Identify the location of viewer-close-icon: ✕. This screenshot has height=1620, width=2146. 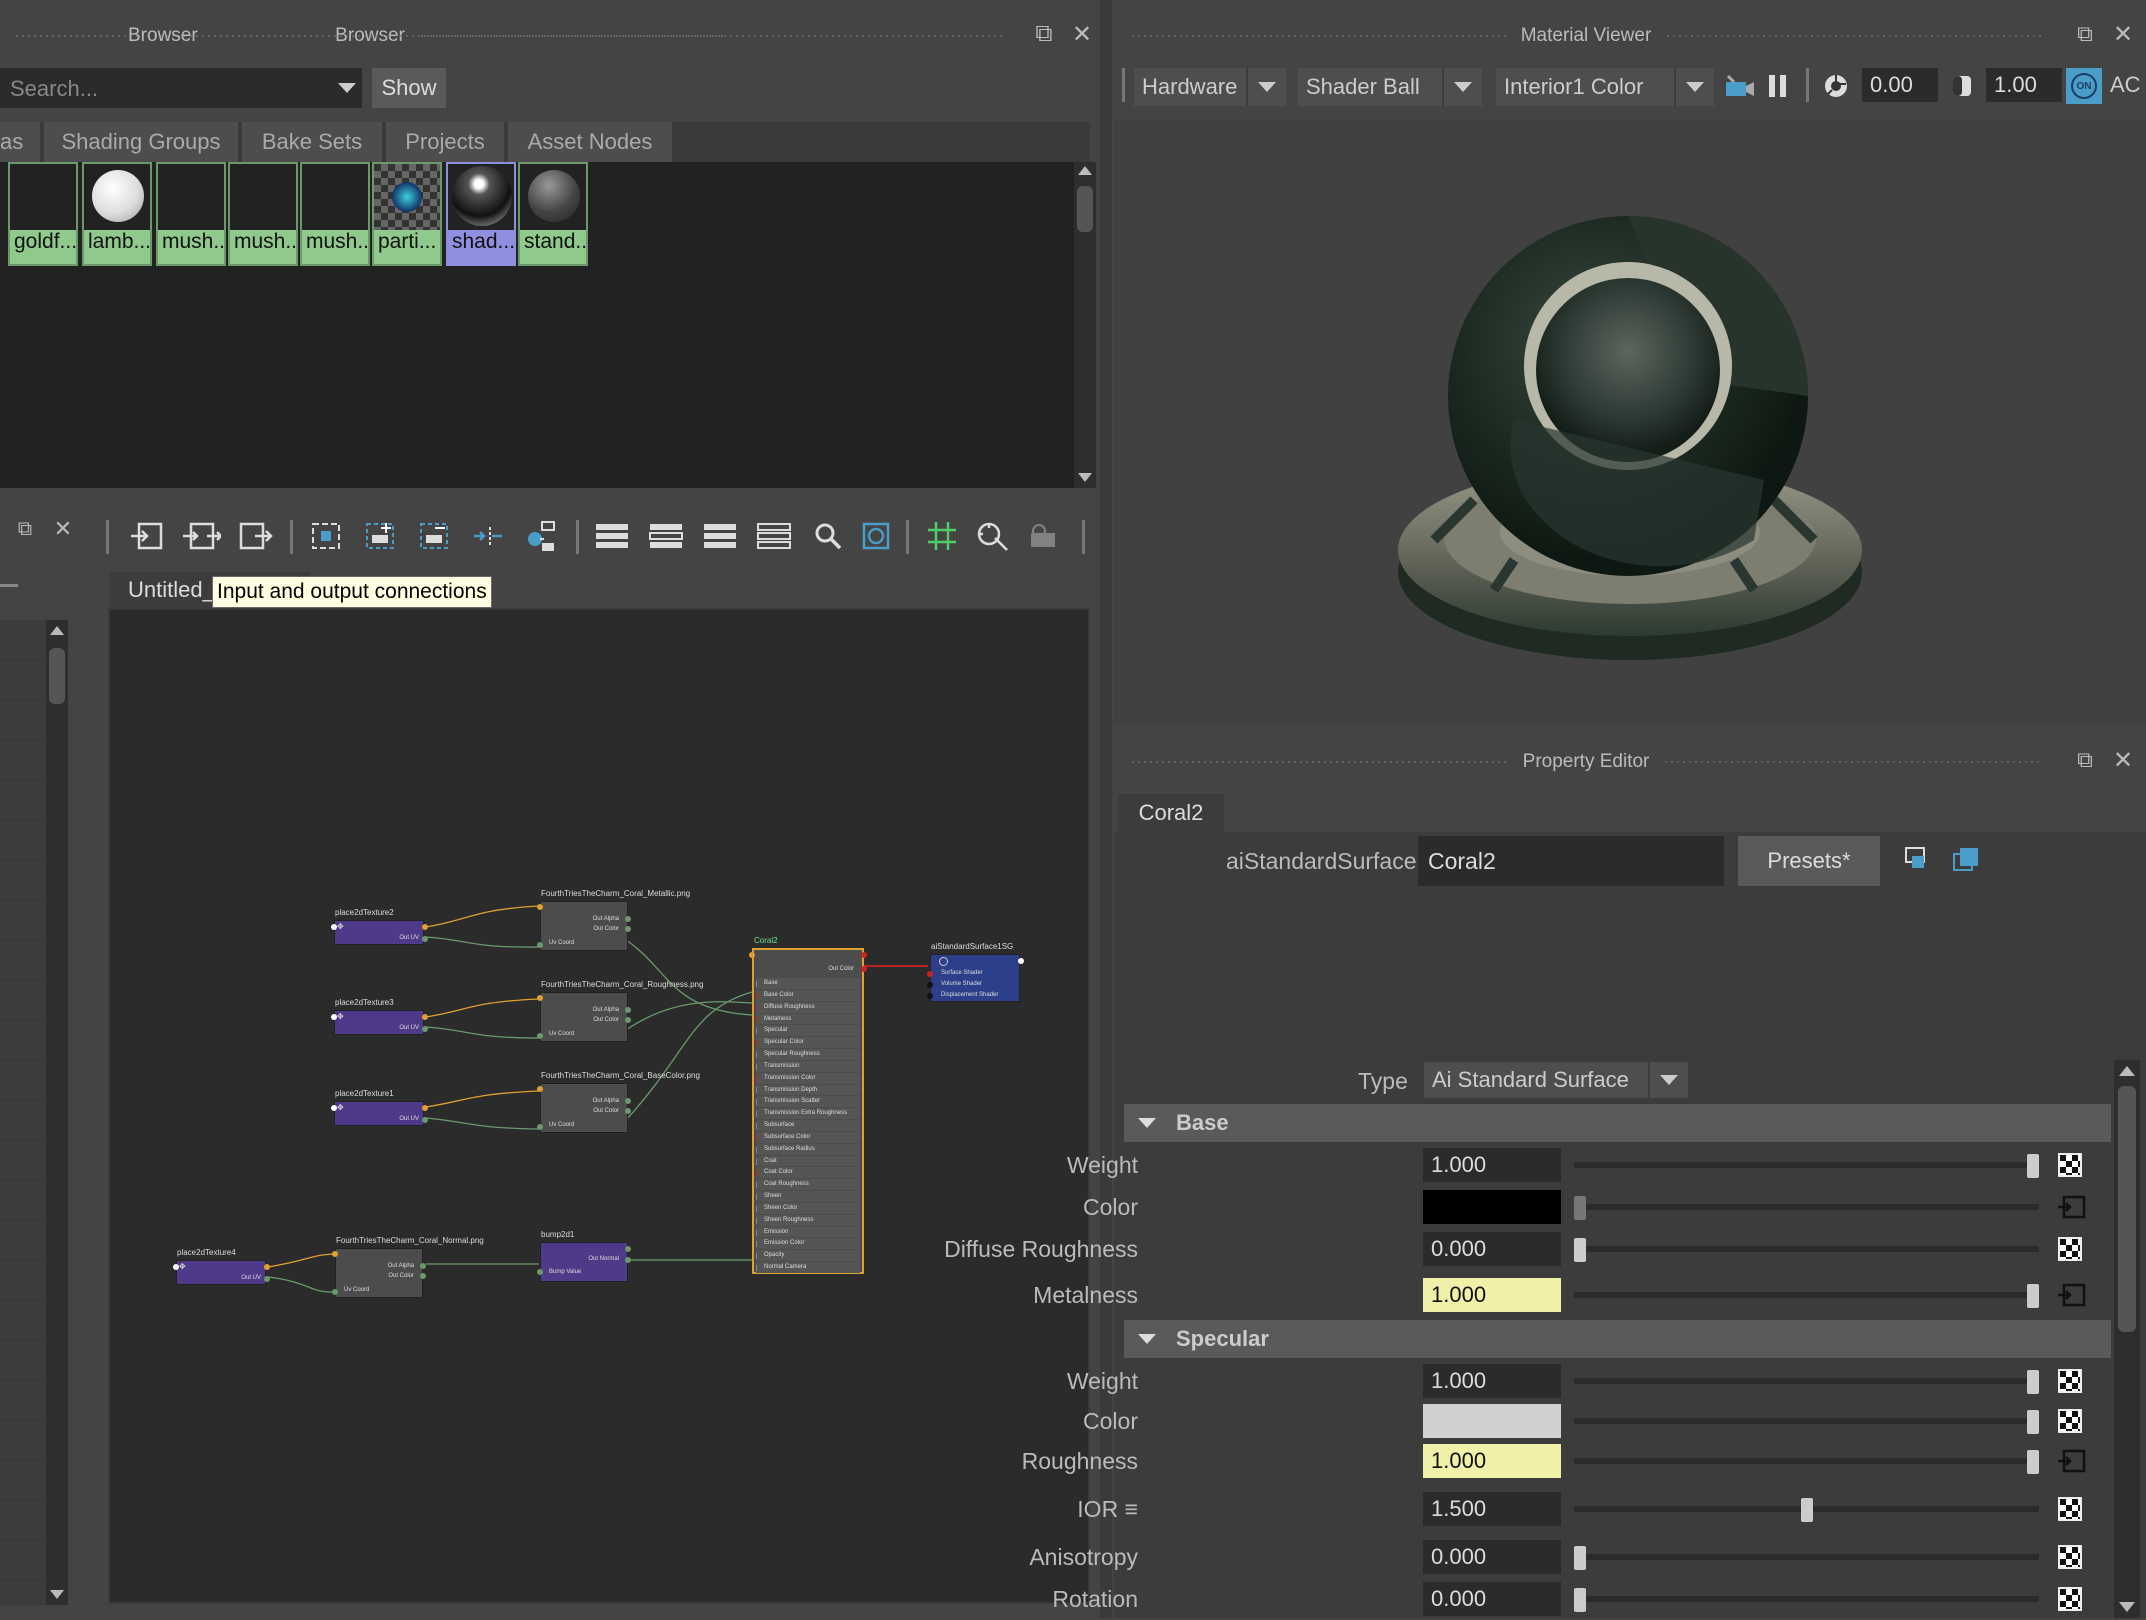
(2123, 34).